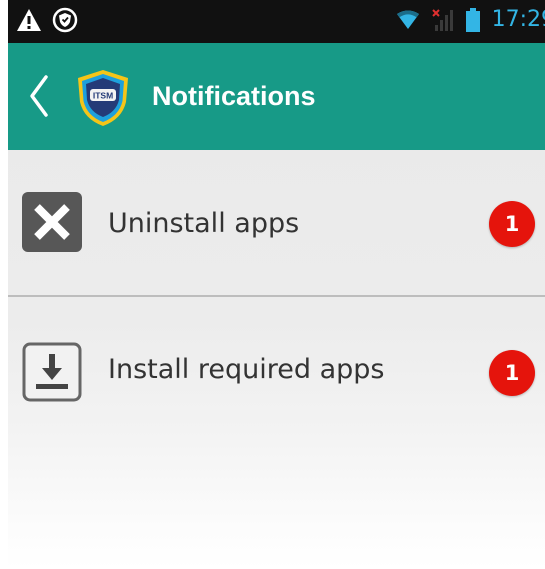  Describe the element at coordinates (52, 372) in the screenshot. I see `download-box-icon` at that location.